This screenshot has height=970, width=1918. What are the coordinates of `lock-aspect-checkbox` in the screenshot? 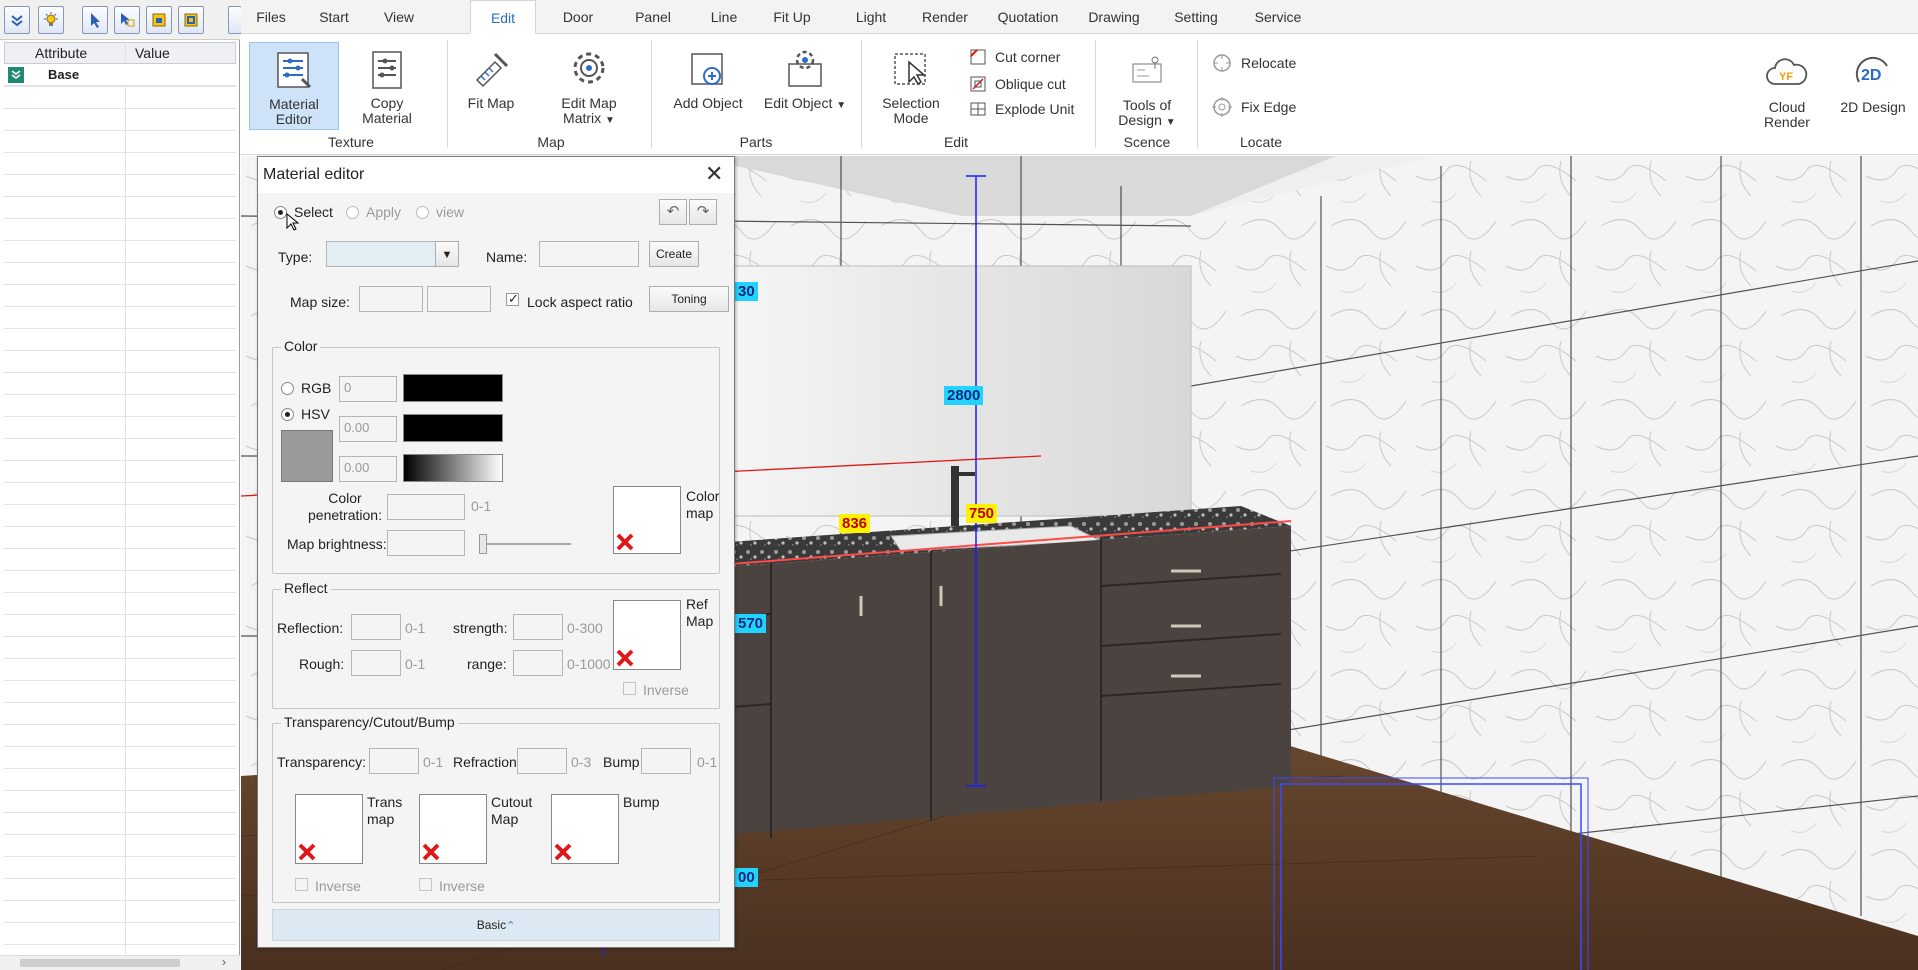 It's located at (512, 299).